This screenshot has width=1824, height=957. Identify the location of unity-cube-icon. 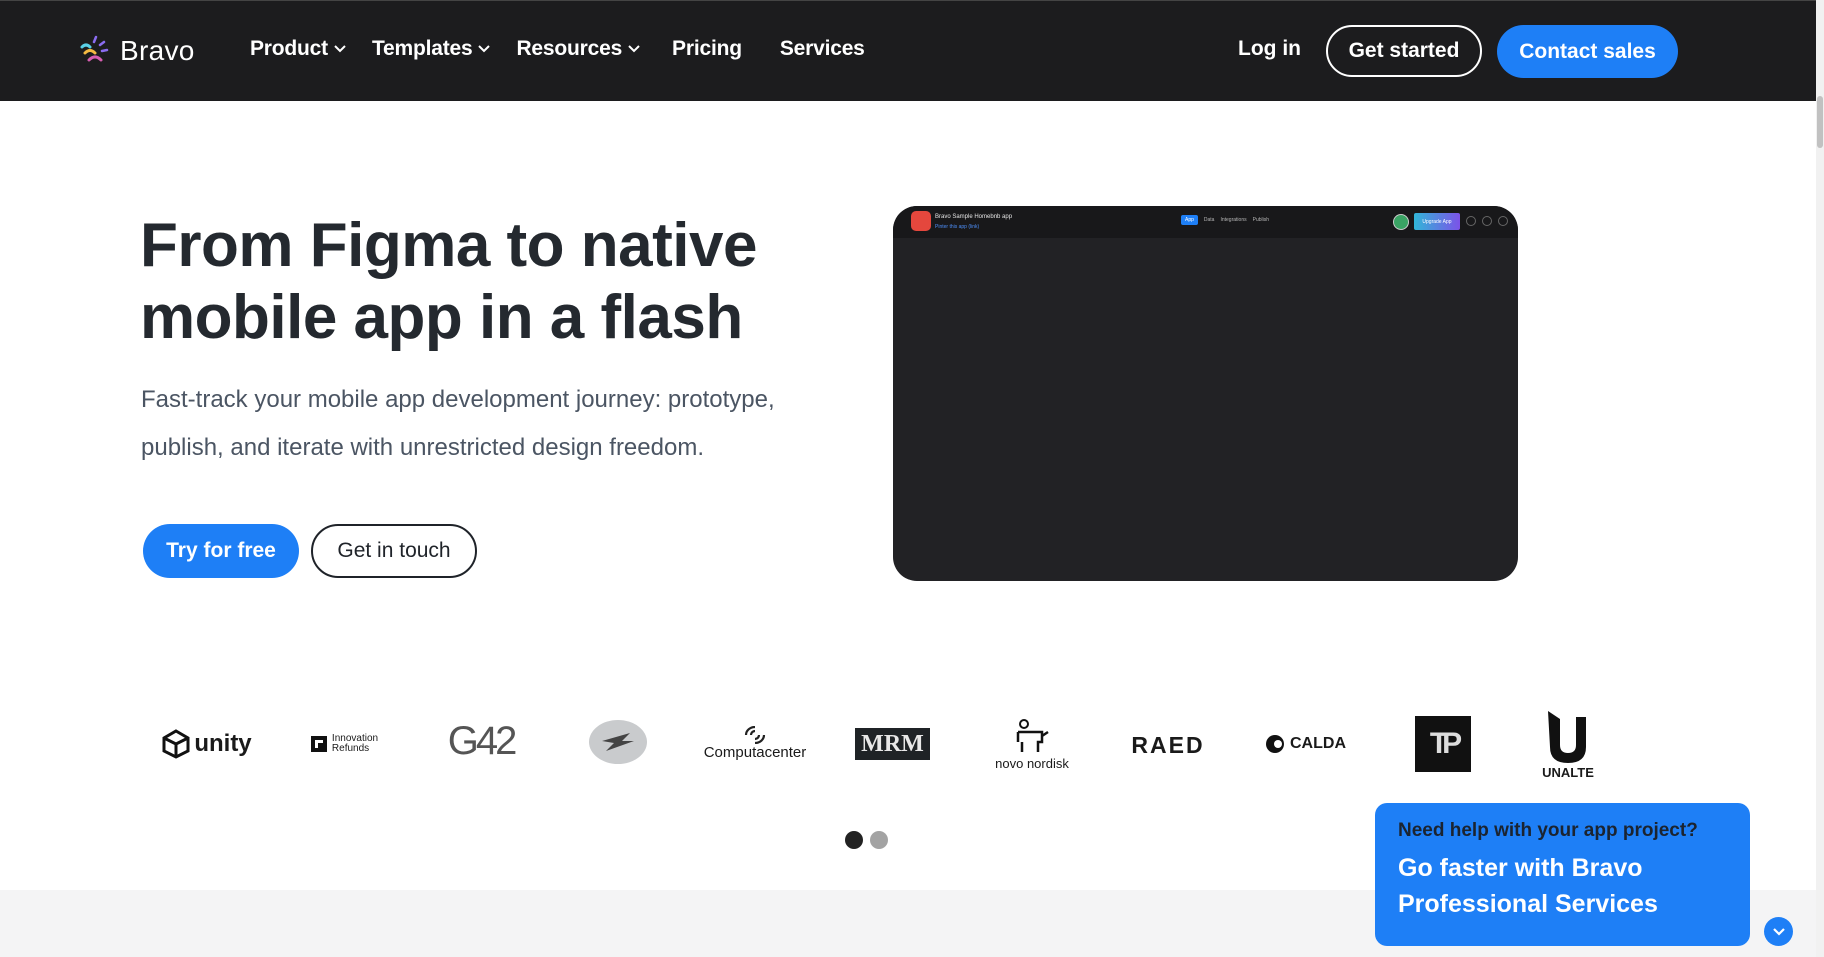
(176, 744).